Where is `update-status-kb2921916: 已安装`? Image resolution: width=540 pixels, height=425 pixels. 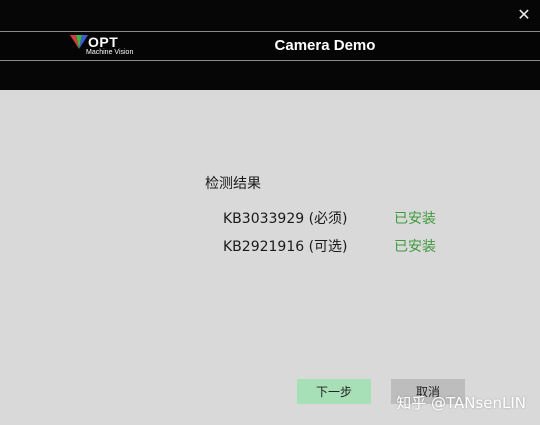 update-status-kb2921916: 已安装 is located at coordinates (415, 247).